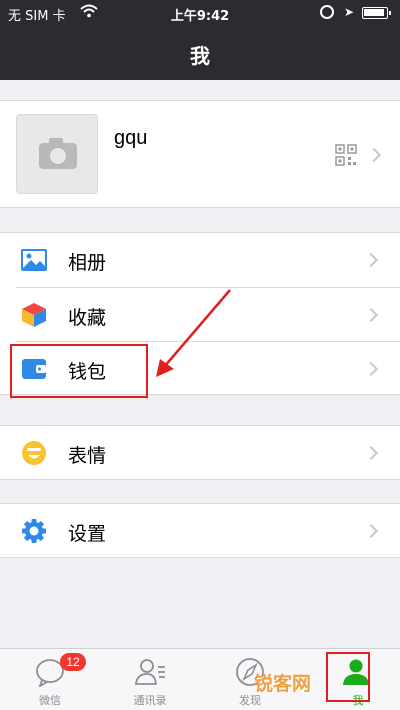  What do you see at coordinates (349, 12) in the screenshot?
I see `location-icon: ➤` at bounding box center [349, 12].